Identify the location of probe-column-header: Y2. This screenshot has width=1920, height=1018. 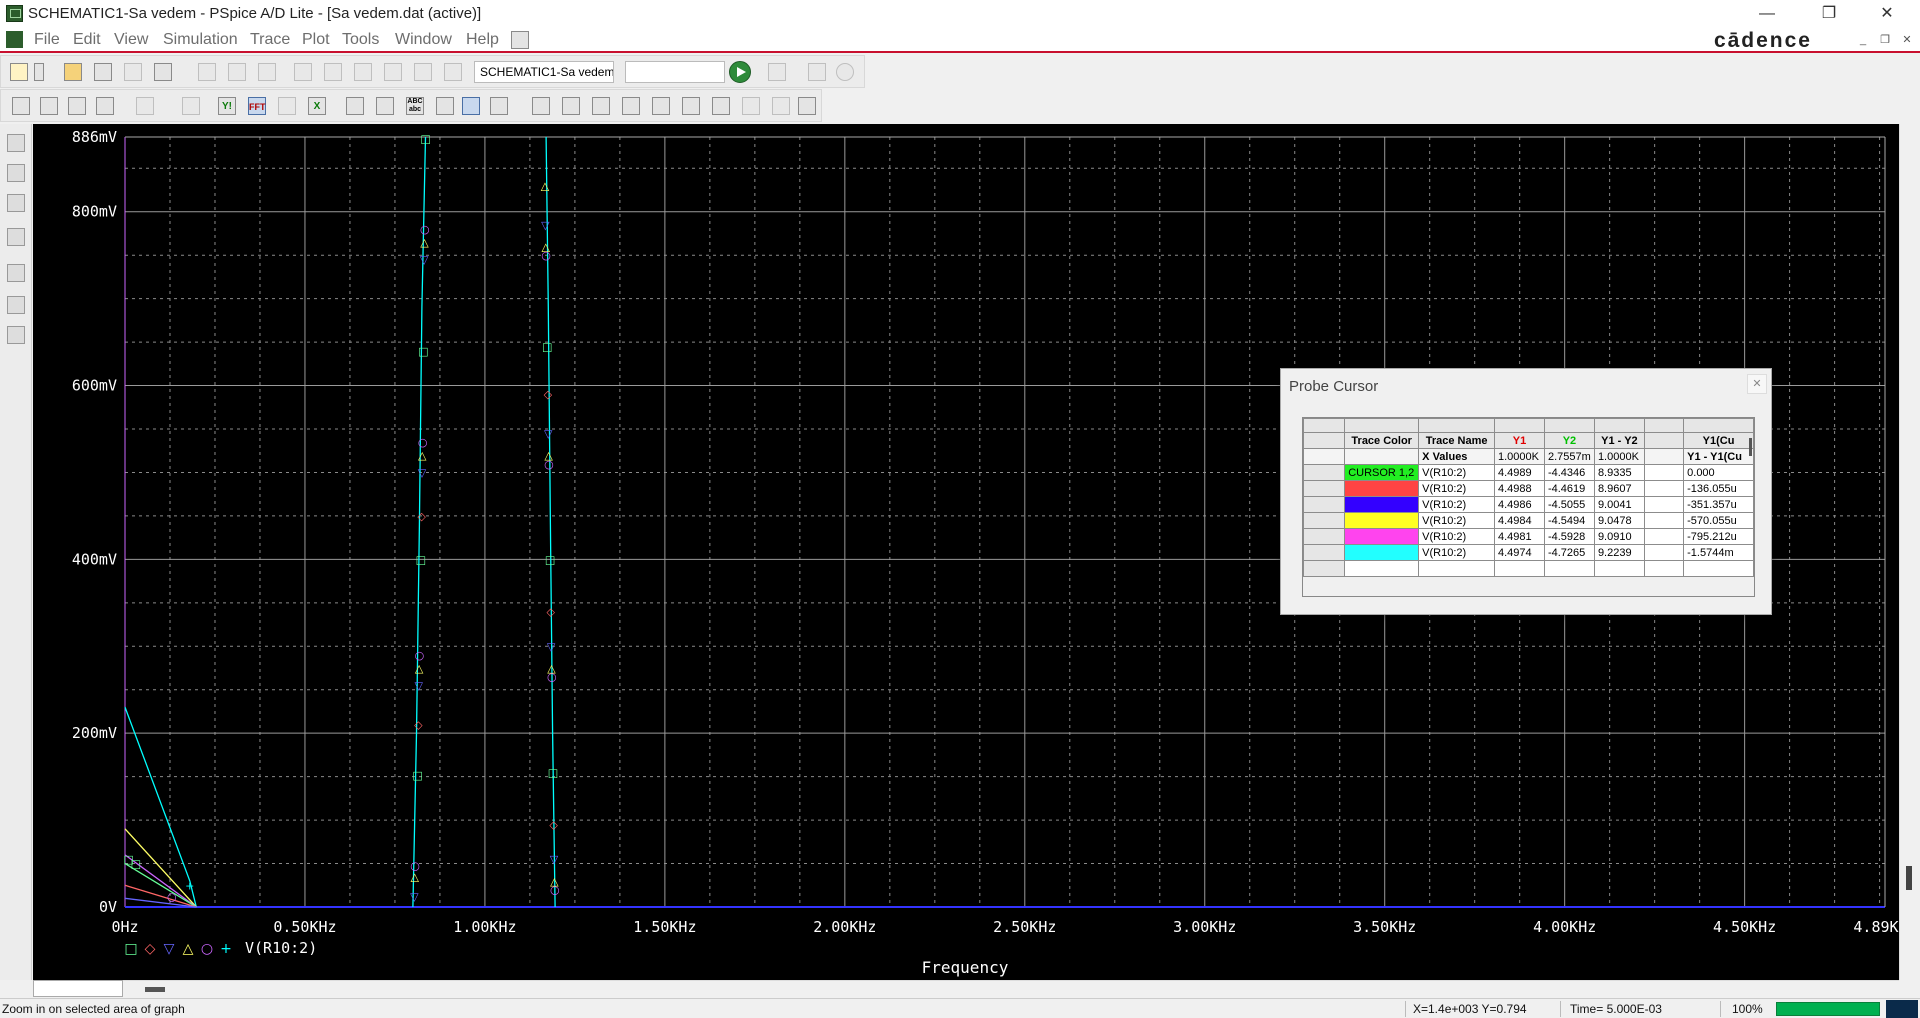
(1569, 440).